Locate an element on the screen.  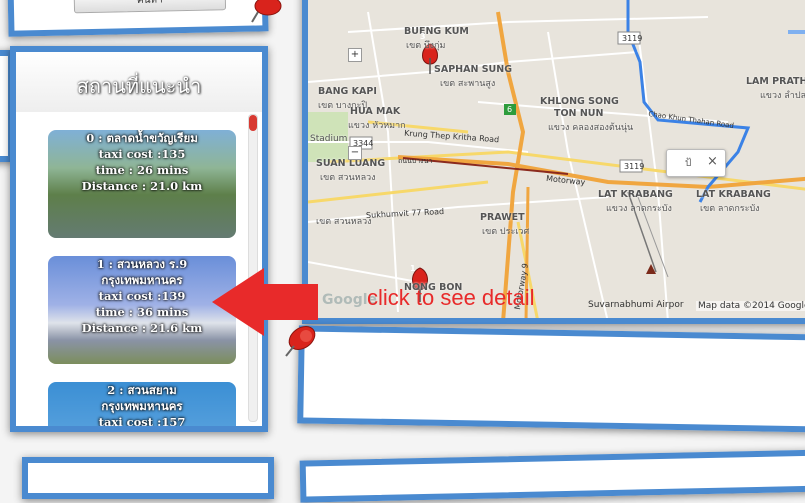
place-name: 0 : ตลาดน้ำขวัญเรียม is located at coordinates (142, 138).